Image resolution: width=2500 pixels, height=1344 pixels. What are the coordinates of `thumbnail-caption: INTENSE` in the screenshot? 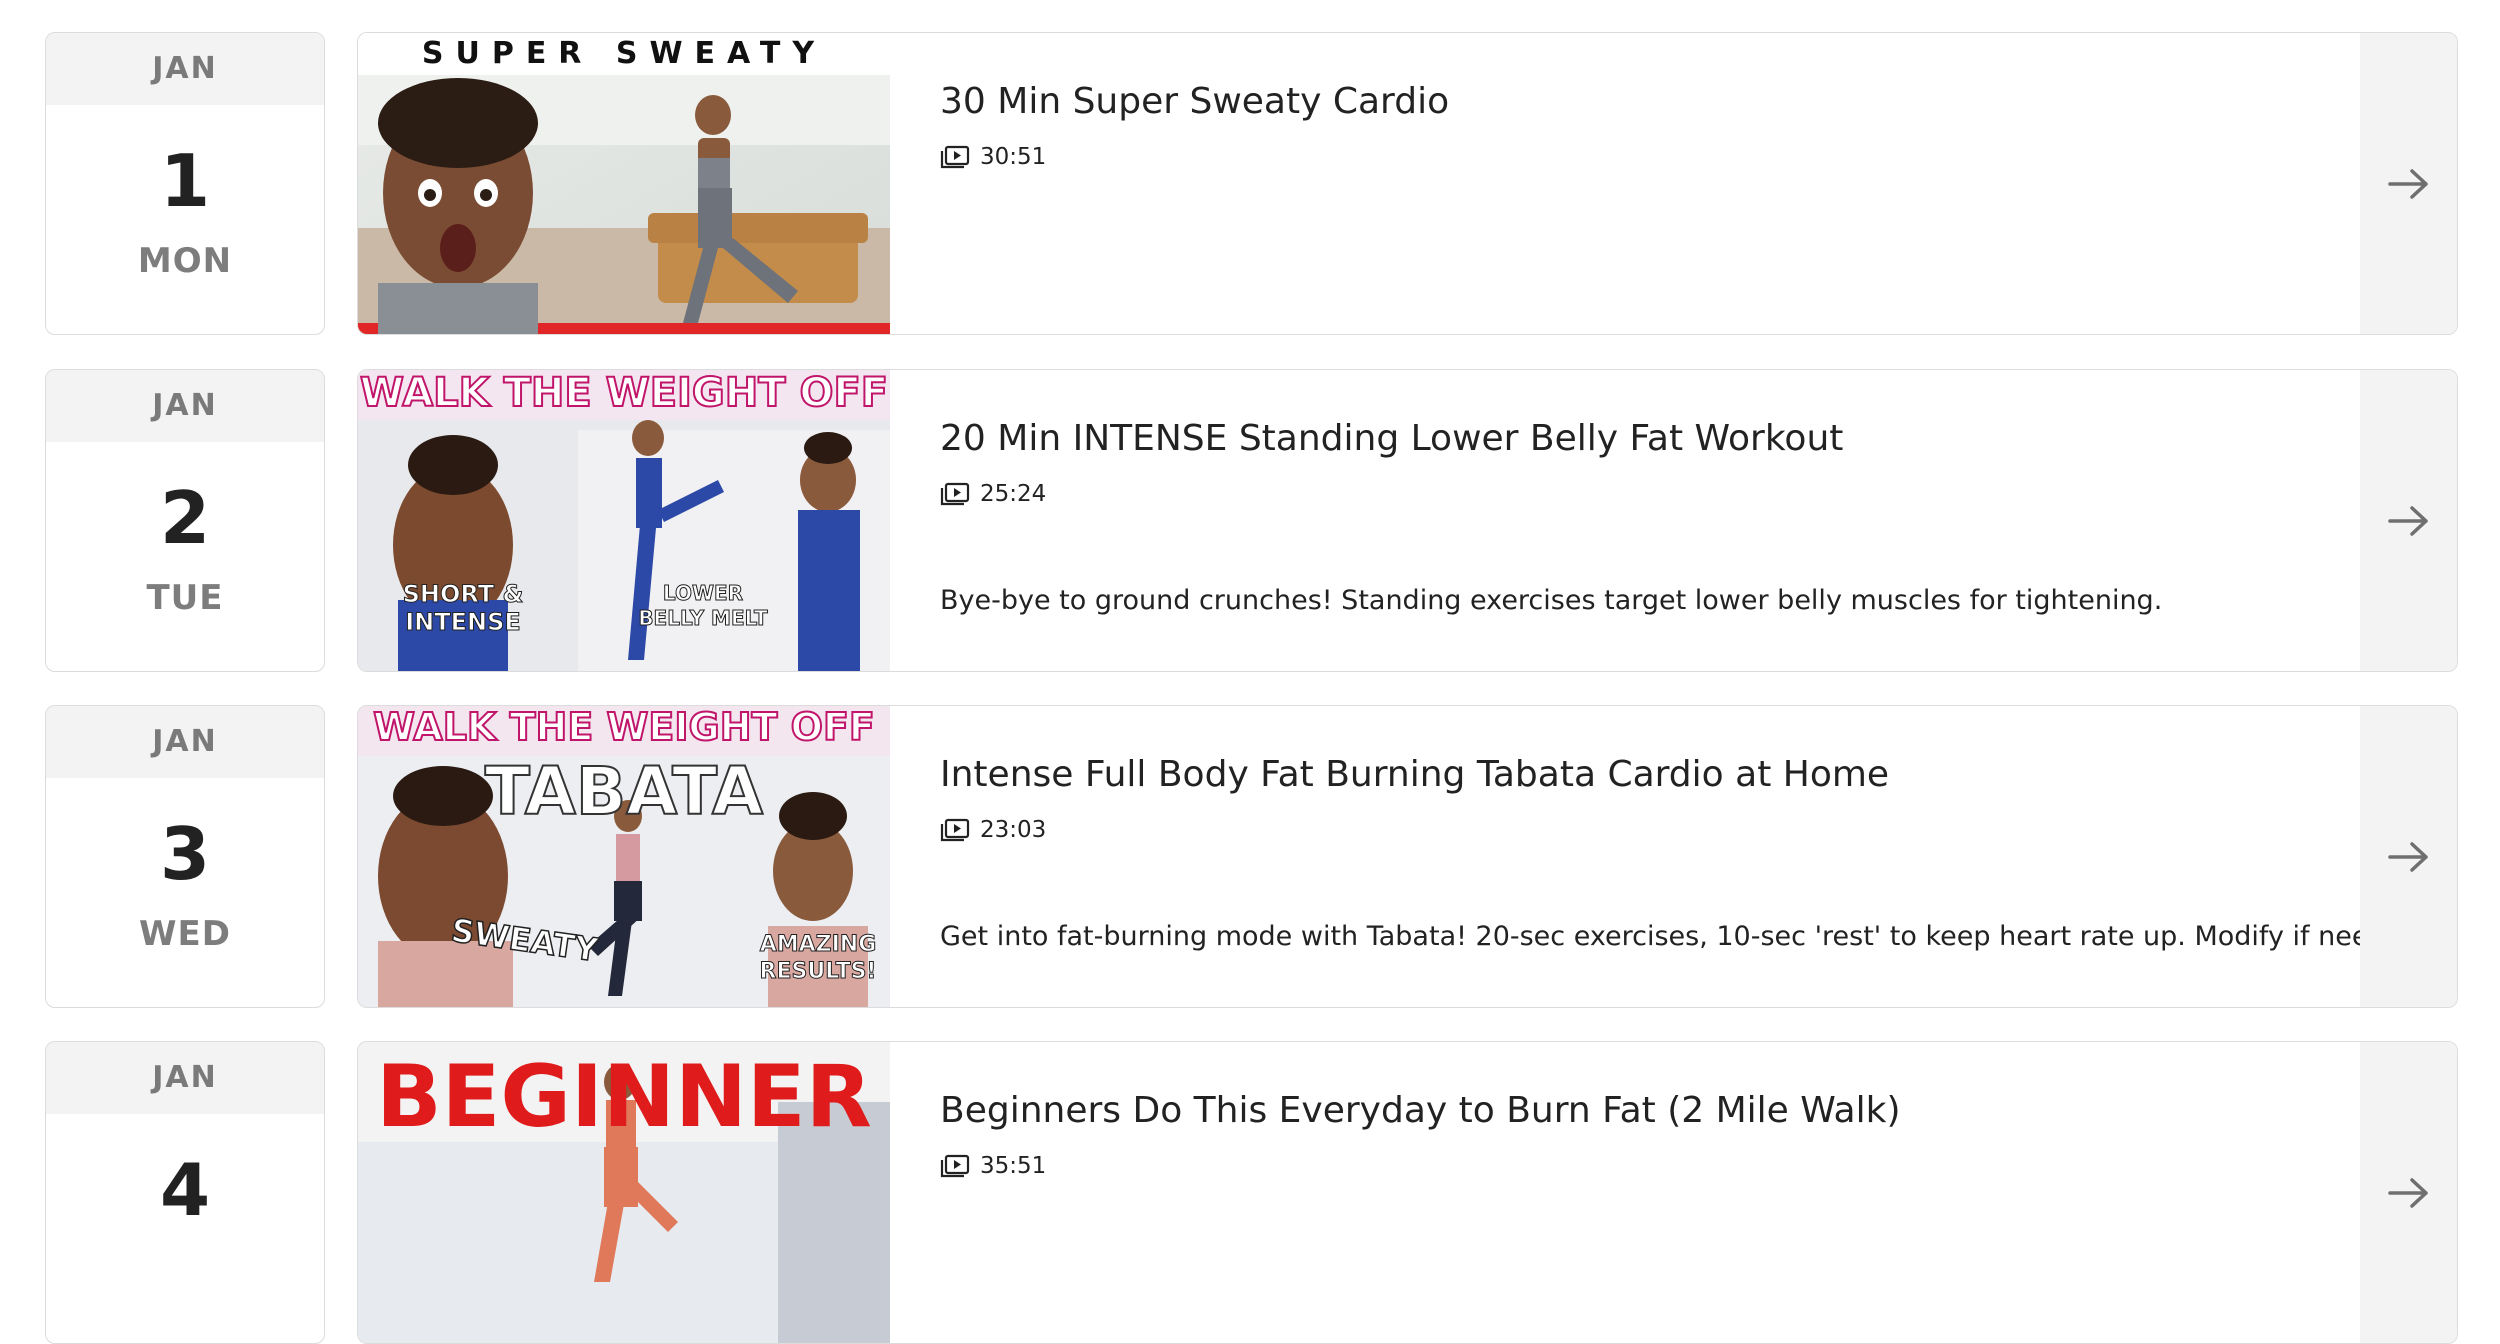 It's located at (463, 622).